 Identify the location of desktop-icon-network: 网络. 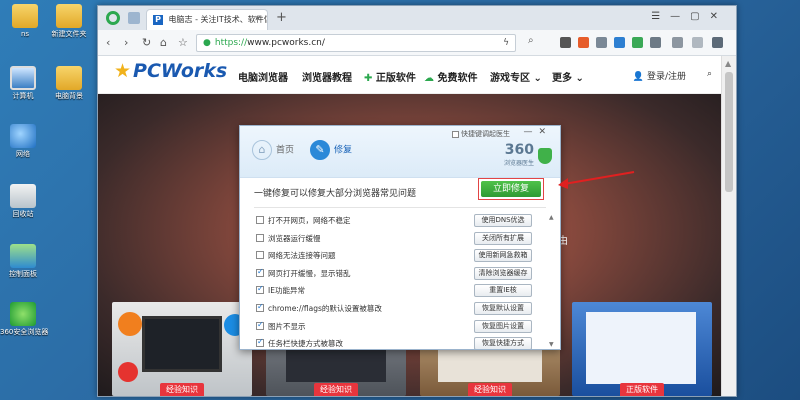
(23, 141).